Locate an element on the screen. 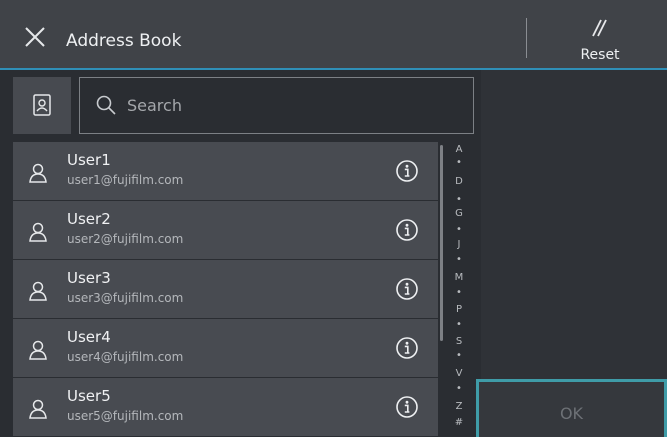  index-letter-p: P is located at coordinates (459, 310).